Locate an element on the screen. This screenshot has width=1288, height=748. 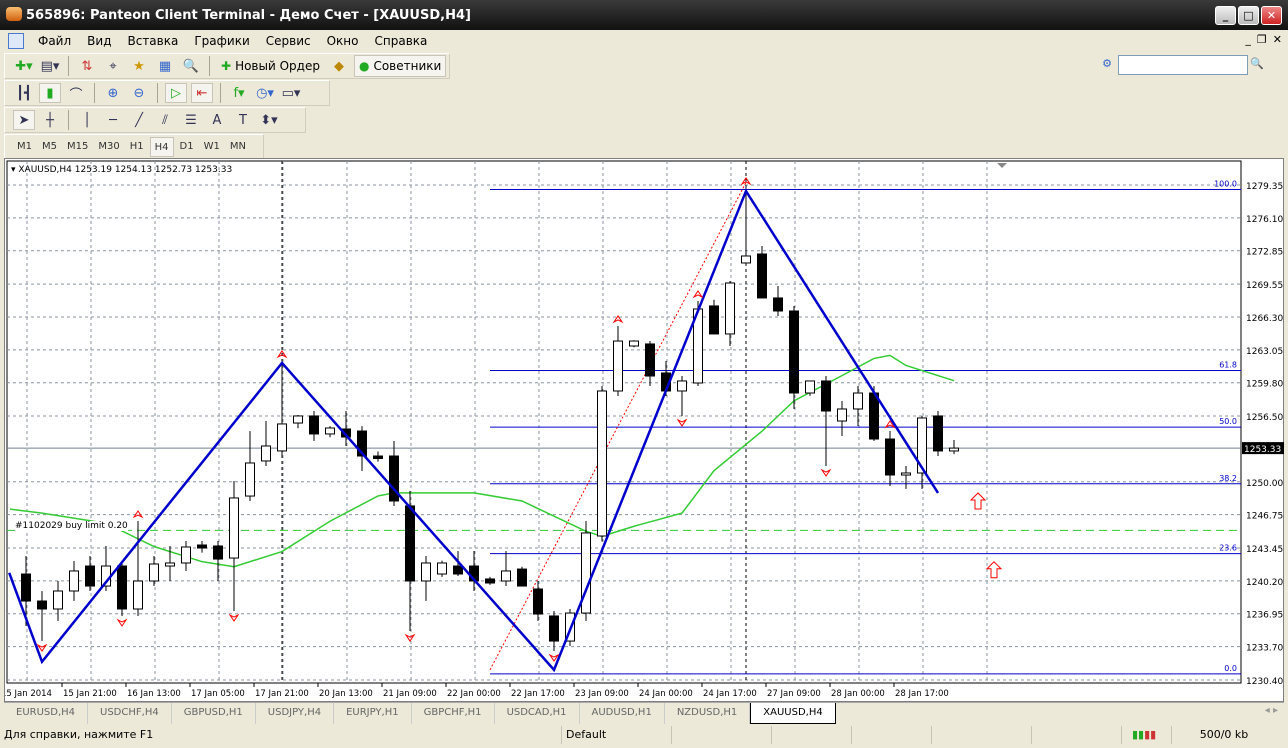
timeframe-m15: M15 is located at coordinates (77, 147).